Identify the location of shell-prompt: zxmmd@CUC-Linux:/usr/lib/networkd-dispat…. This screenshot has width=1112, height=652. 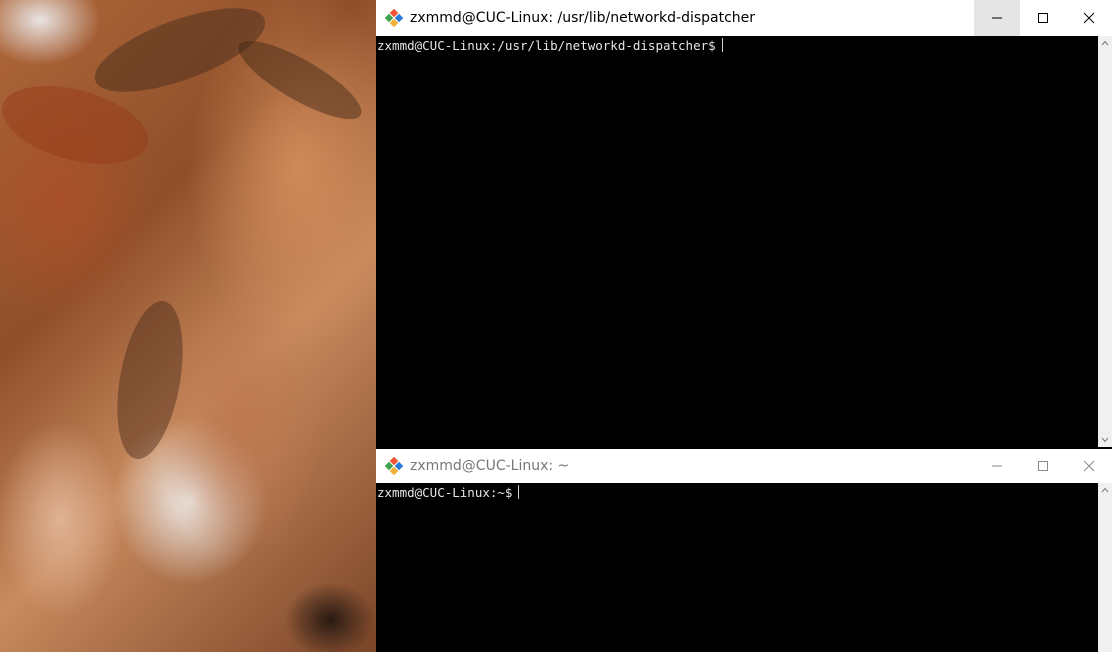
(546, 45).